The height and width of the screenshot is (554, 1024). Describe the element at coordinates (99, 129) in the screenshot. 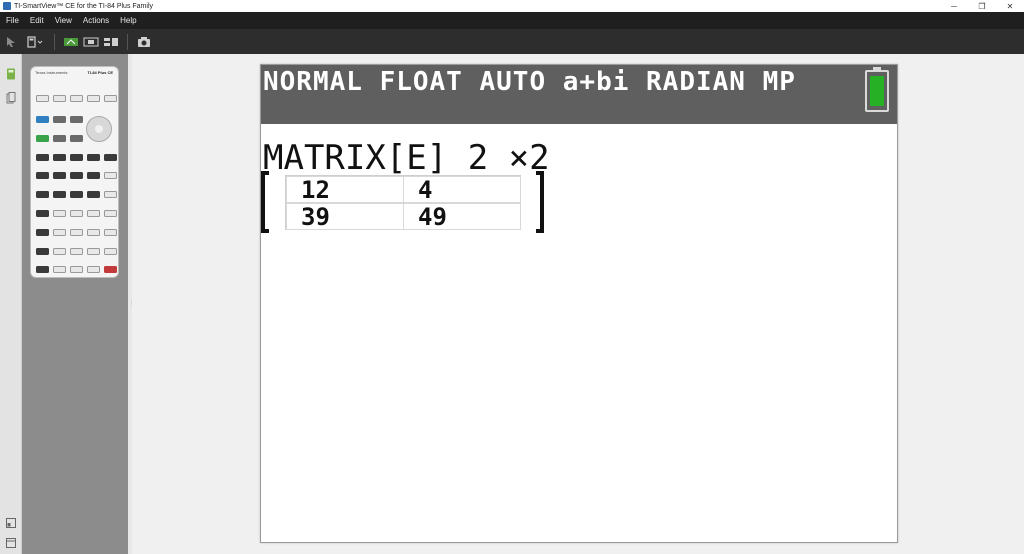

I see `arrow-pad` at that location.